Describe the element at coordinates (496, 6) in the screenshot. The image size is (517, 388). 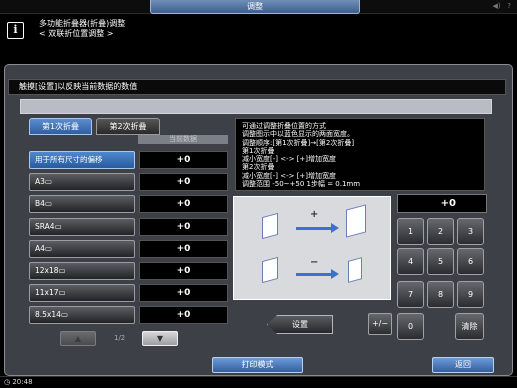
I see `volume-icon: ◀)` at that location.